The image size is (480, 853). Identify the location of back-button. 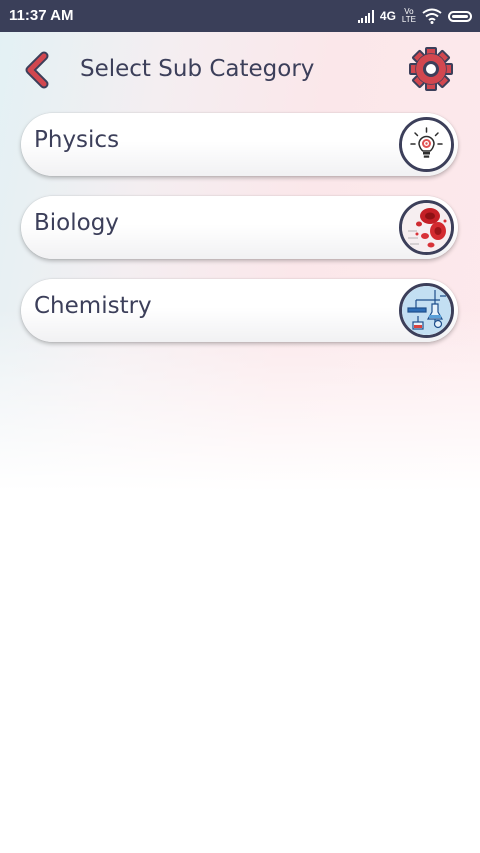
(38, 70).